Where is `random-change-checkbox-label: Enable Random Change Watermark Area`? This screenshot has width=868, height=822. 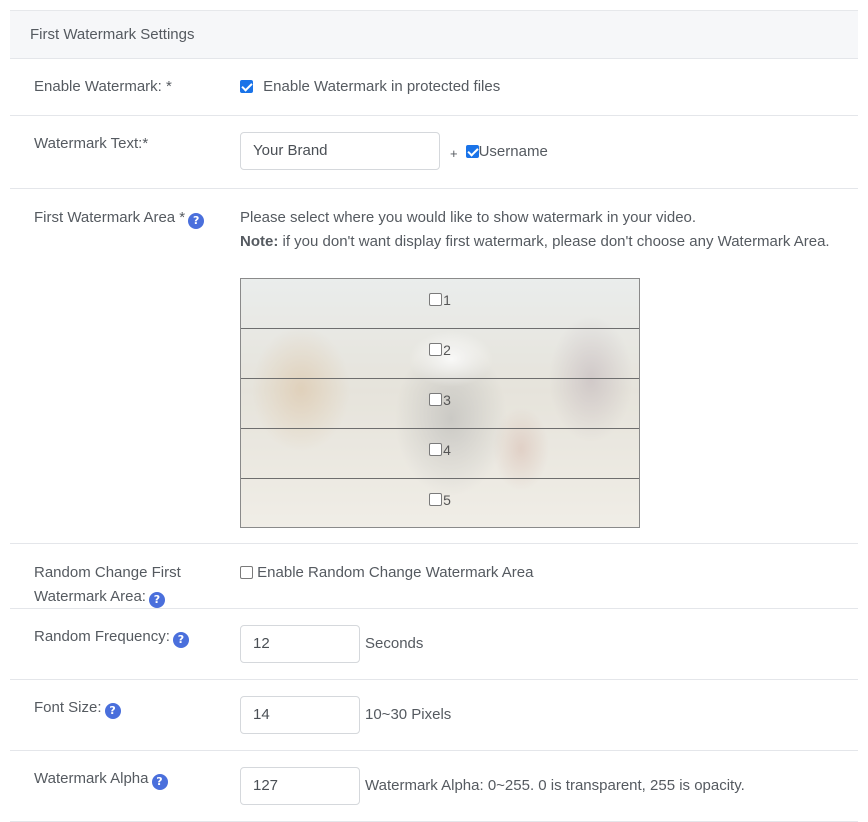 random-change-checkbox-label: Enable Random Change Watermark Area is located at coordinates (395, 572).